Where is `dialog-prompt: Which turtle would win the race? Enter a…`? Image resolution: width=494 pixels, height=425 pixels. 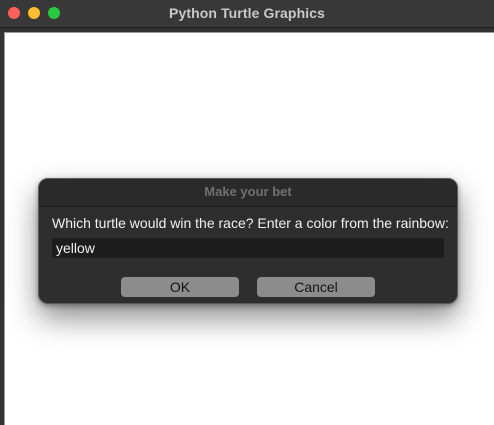
dialog-prompt: Which turtle would win the race? Enter a… is located at coordinates (250, 223).